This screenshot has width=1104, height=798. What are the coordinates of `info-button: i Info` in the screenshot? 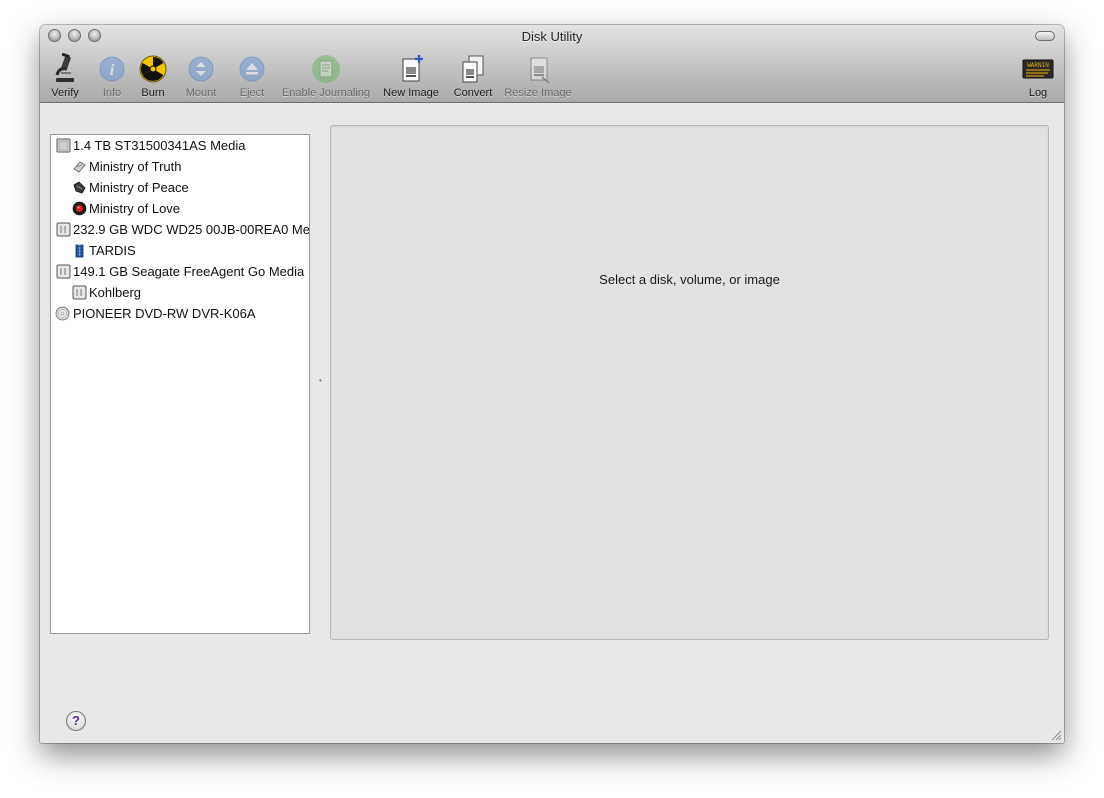 It's located at (112, 77).